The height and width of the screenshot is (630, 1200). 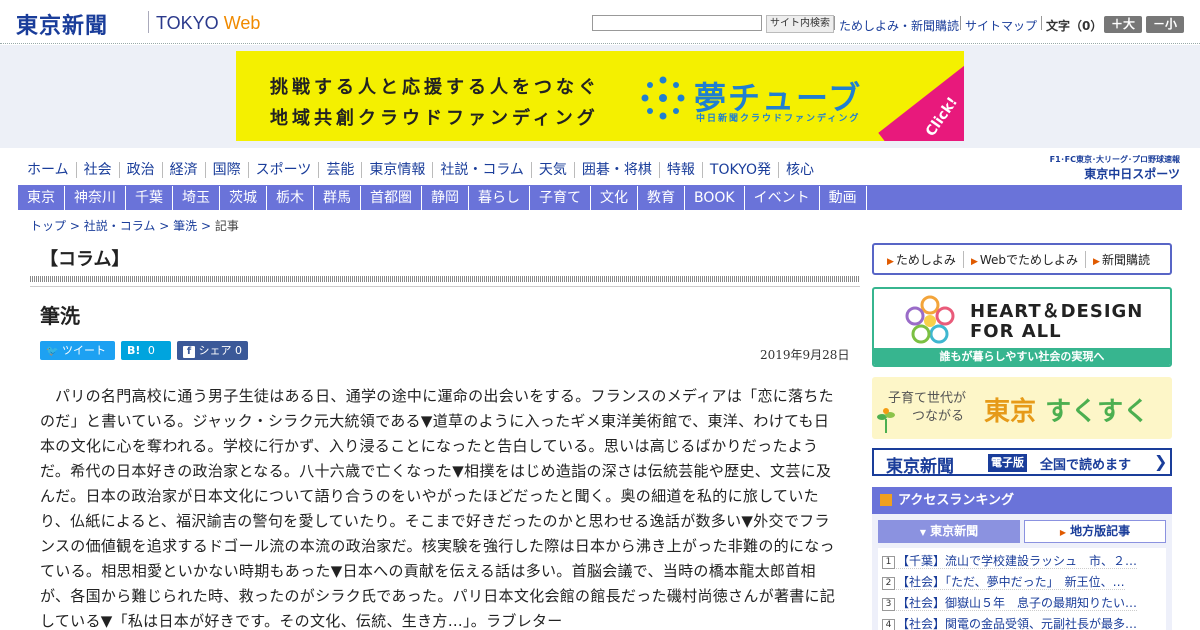 I want to click on facebook-share-count: 0, so click(x=238, y=350).